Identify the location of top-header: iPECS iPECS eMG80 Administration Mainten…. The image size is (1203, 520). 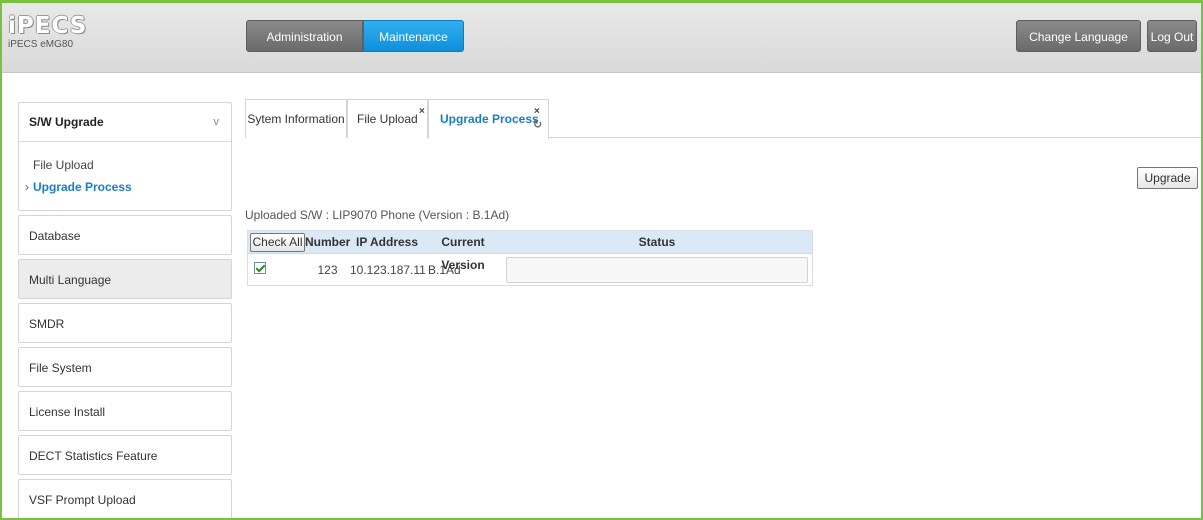
(601, 38).